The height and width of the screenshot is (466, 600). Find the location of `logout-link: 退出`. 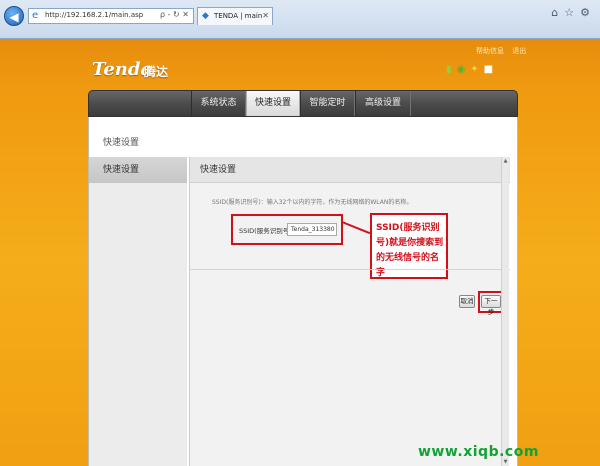

logout-link: 退出 is located at coordinates (519, 51).